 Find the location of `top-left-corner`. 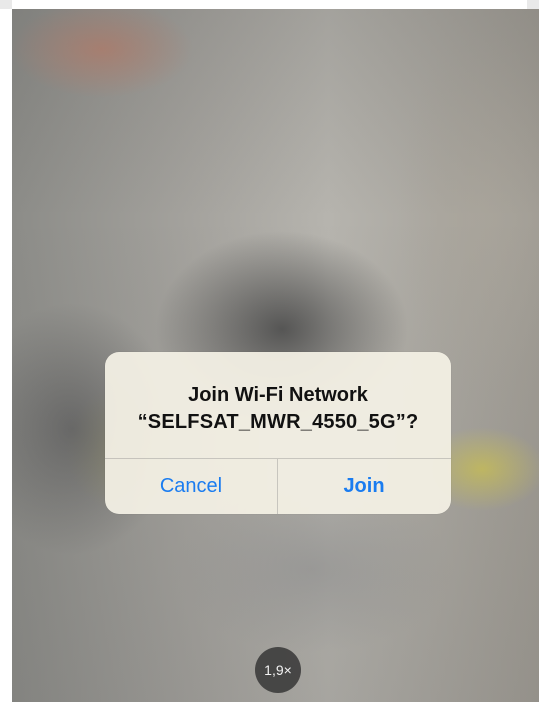

top-left-corner is located at coordinates (6, 4).